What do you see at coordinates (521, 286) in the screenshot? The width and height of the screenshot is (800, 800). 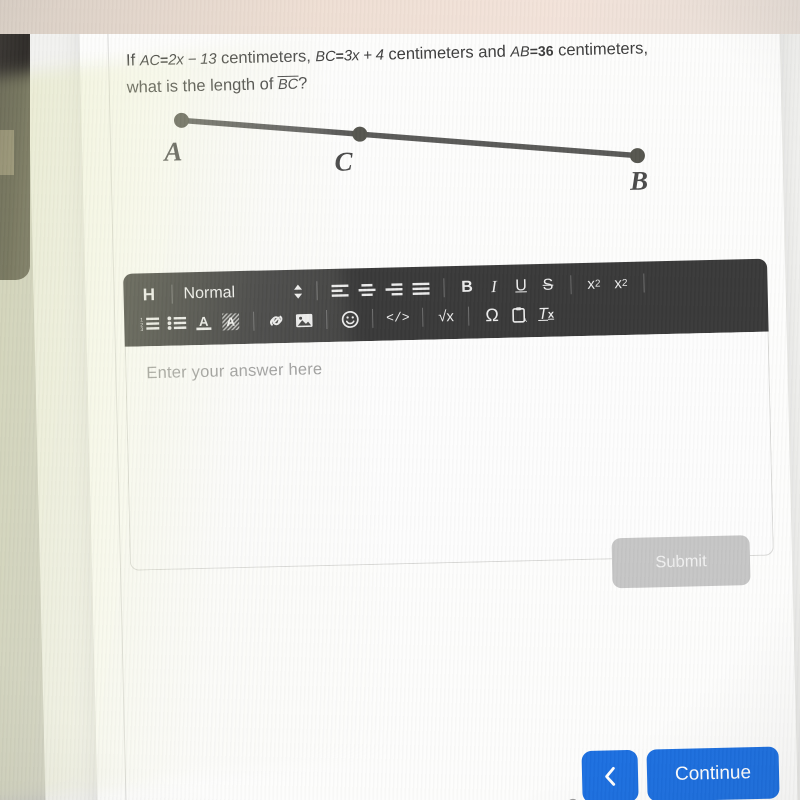 I see `underline-button: U` at bounding box center [521, 286].